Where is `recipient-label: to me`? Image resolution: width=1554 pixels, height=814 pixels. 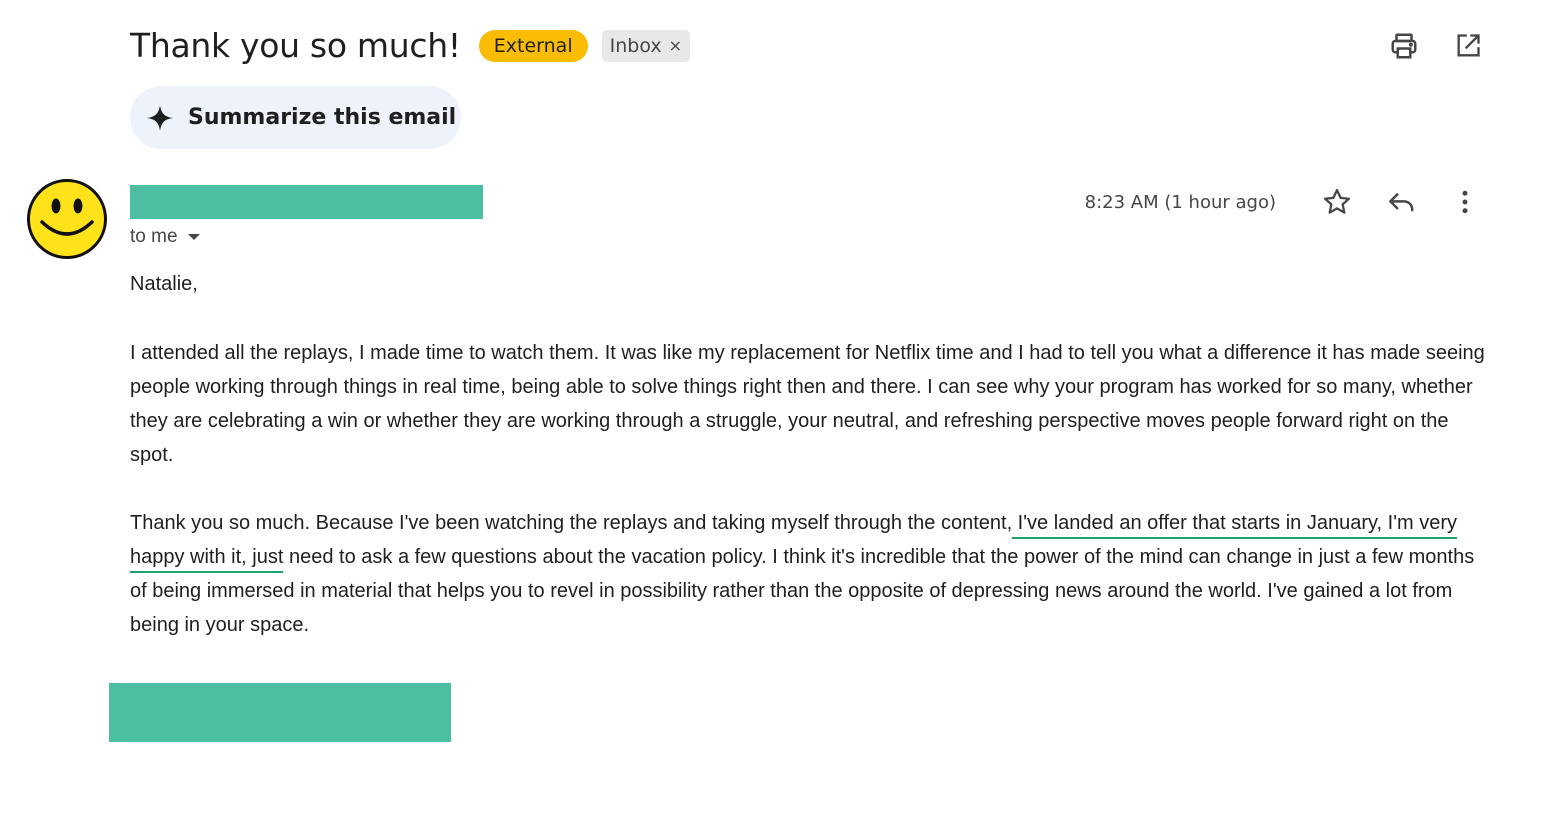
recipient-label: to me is located at coordinates (154, 236).